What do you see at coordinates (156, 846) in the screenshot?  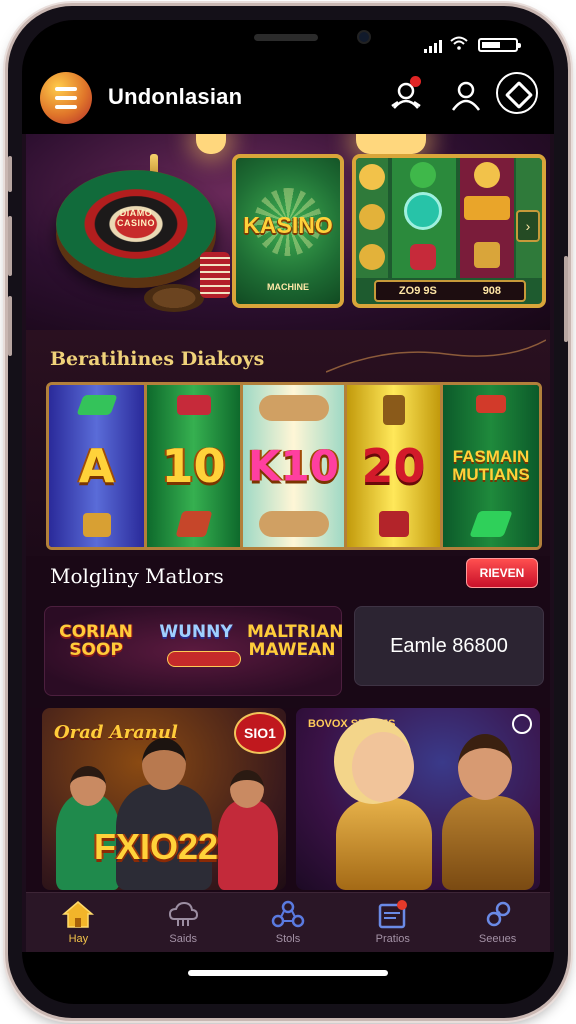 I see `card-bonus-text: FXIO22` at bounding box center [156, 846].